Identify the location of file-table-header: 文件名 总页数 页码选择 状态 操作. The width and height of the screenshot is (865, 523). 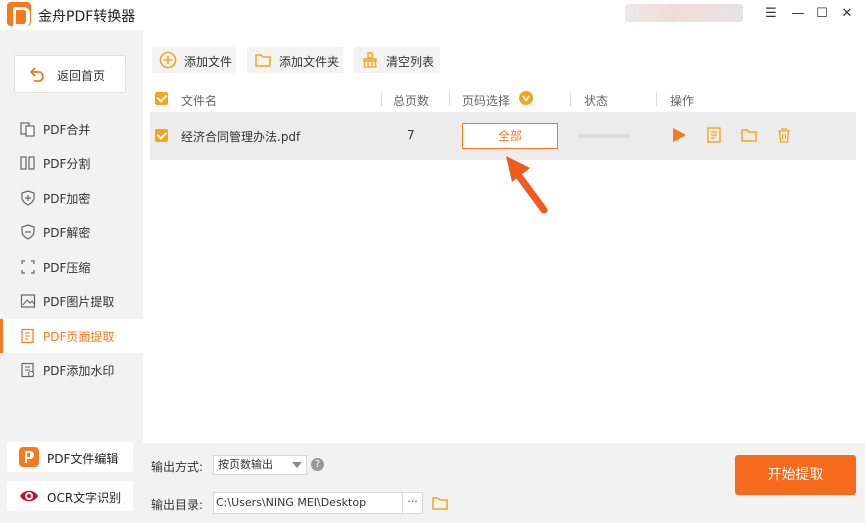
(503, 99).